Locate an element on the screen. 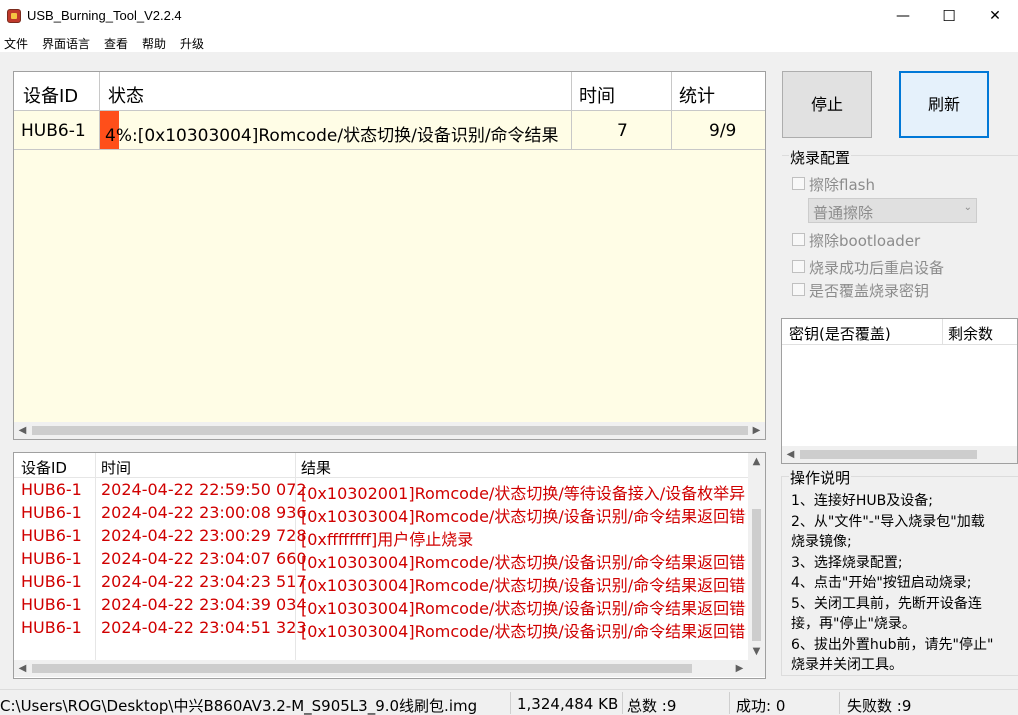 The width and height of the screenshot is (1018, 715). header-status: 状态 is located at coordinates (126, 95).